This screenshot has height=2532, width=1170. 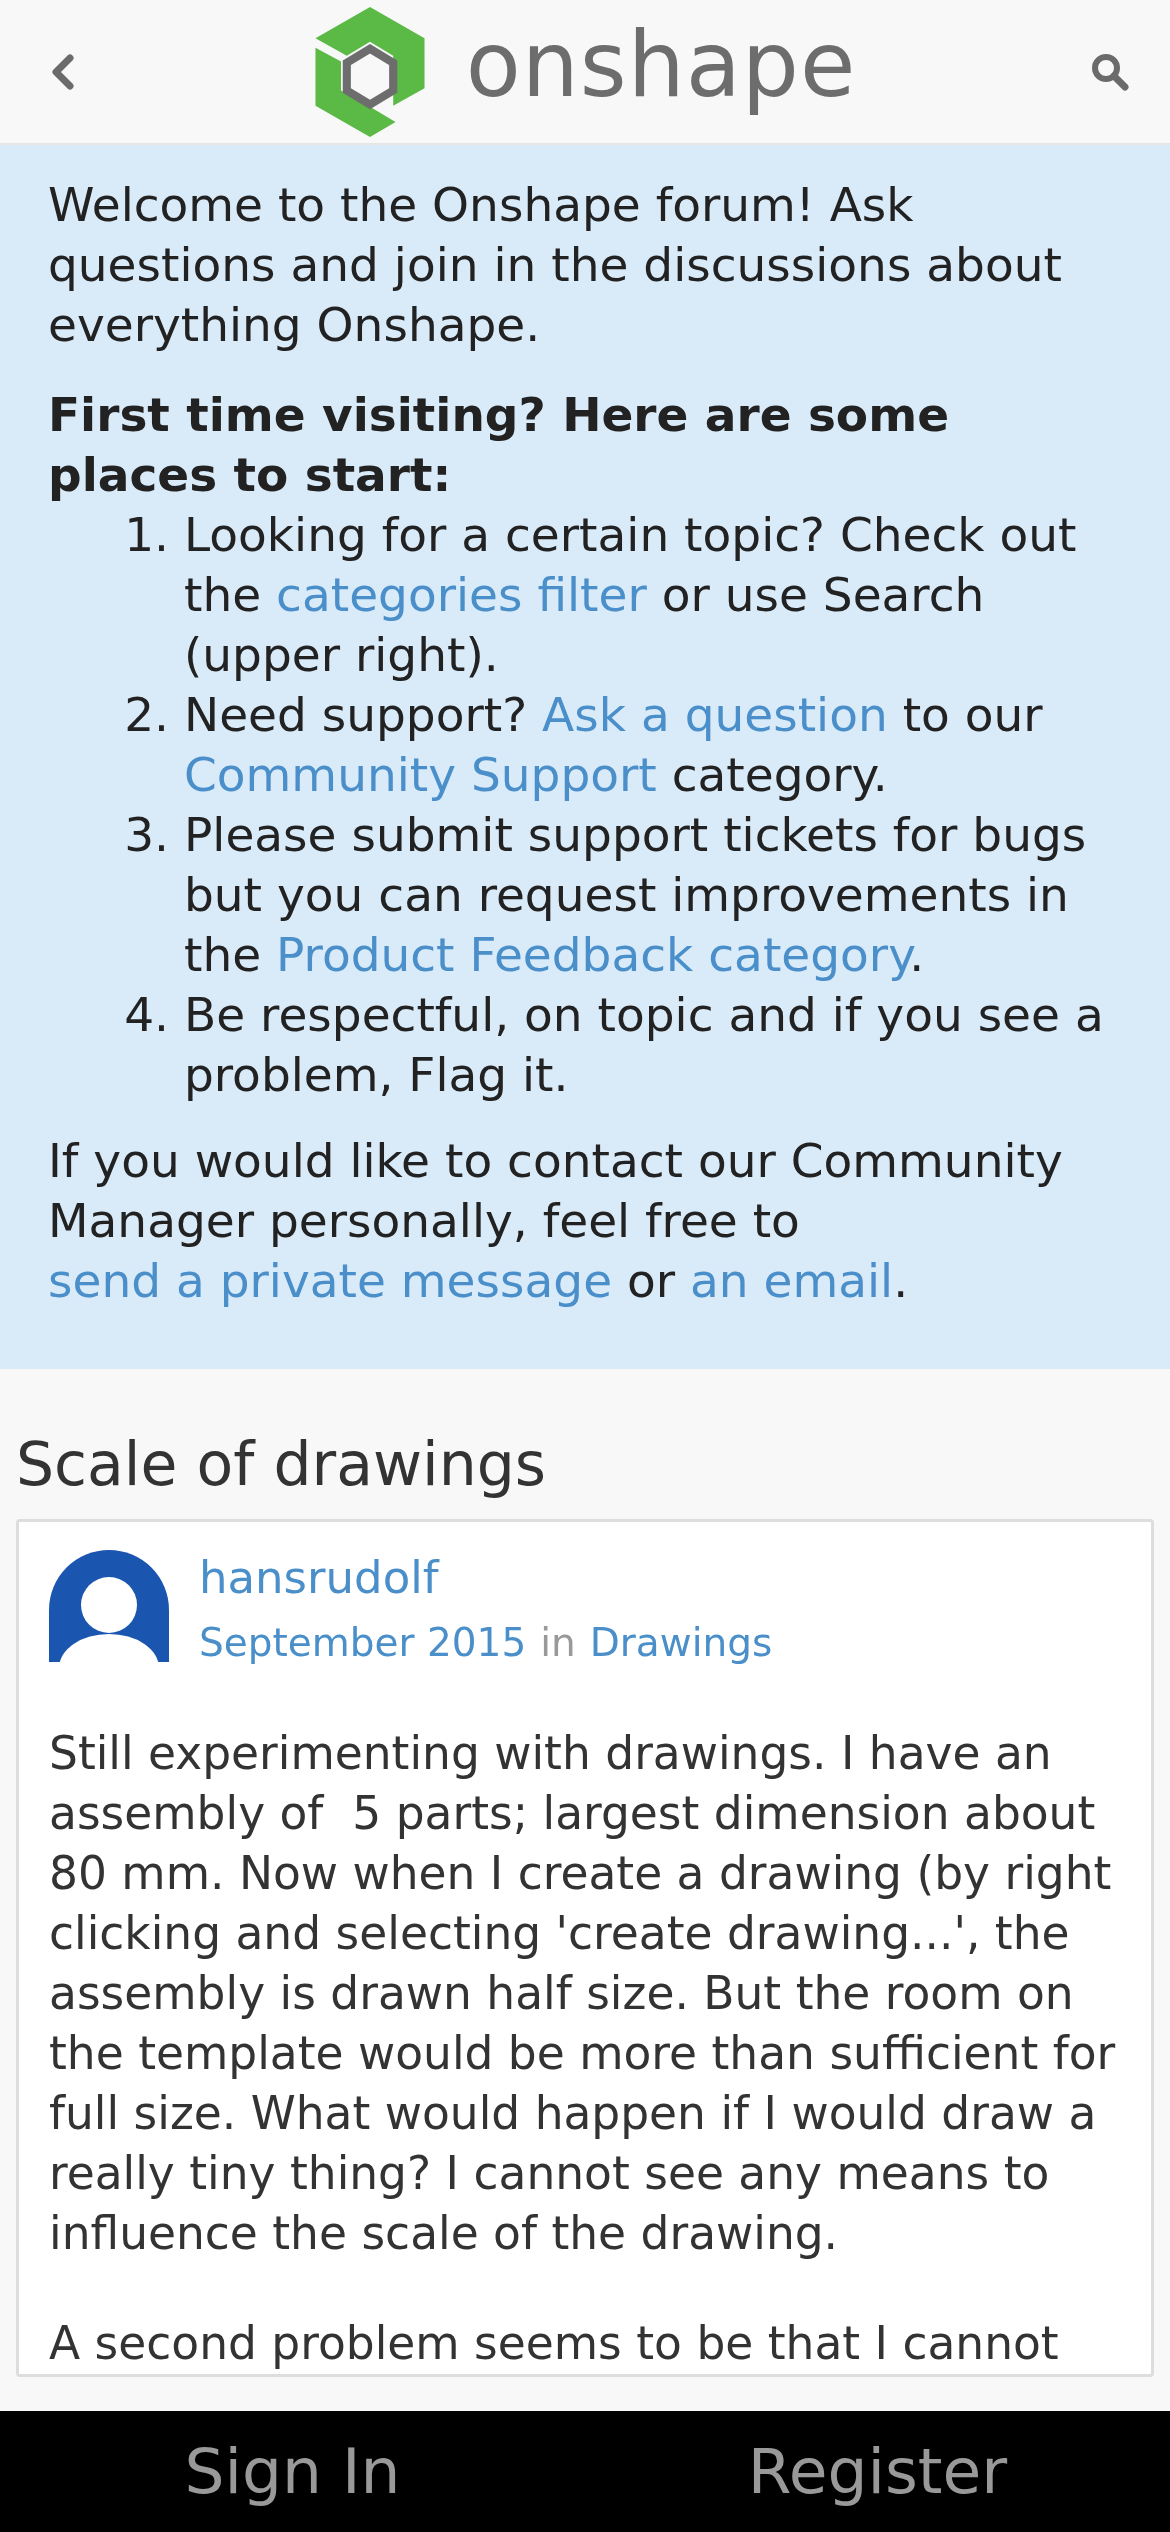 I want to click on step-text: Need support? Ask a question to our Community Support category., so click(x=614, y=745).